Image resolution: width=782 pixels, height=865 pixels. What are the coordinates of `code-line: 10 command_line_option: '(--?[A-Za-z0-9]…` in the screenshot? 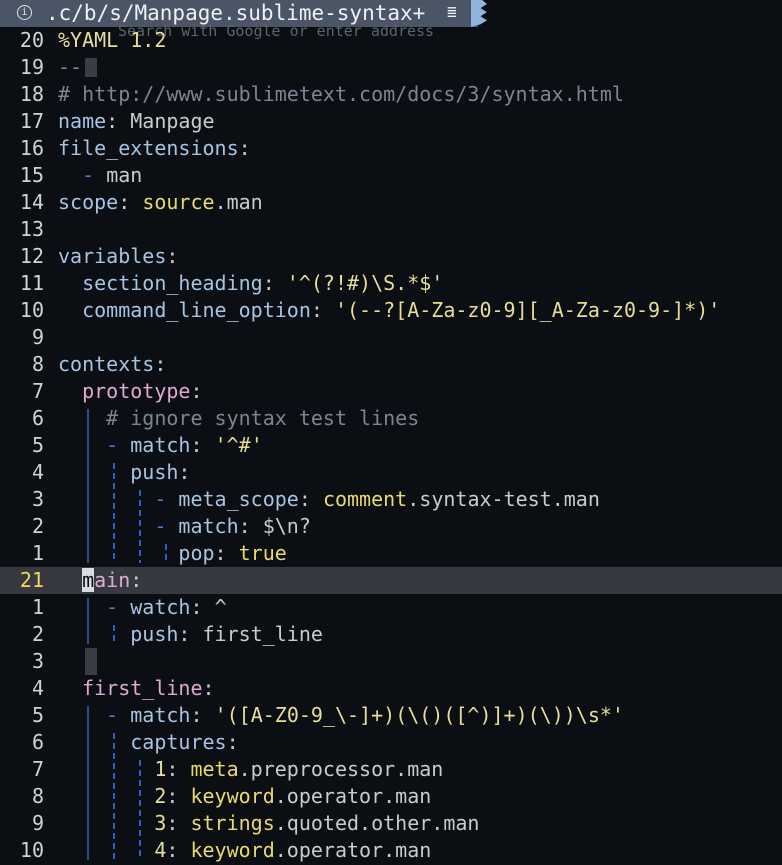 It's located at (391, 310).